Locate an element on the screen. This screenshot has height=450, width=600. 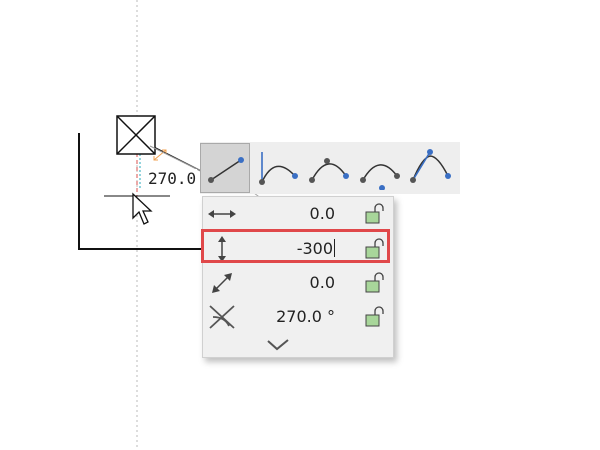
angle-value-field: 270.0 ° is located at coordinates (305, 316).